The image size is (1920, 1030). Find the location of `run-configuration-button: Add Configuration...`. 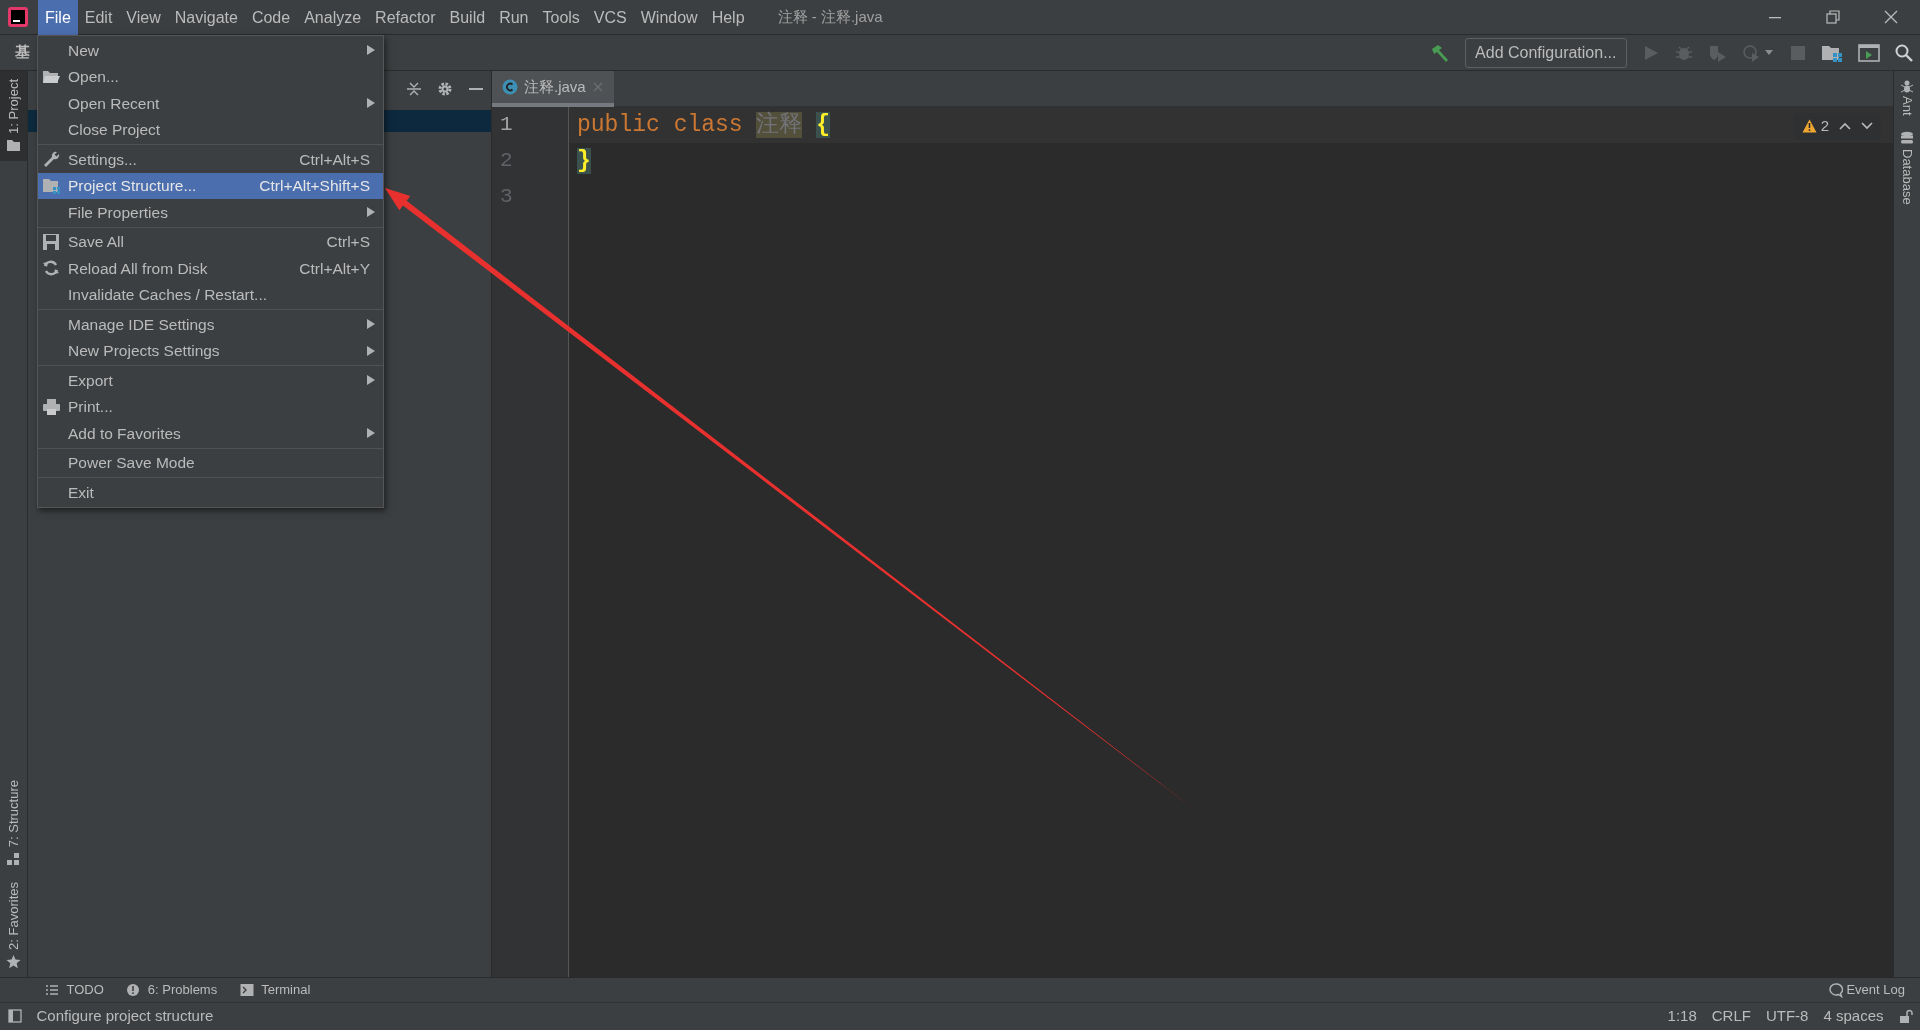

run-configuration-button: Add Configuration... is located at coordinates (1546, 52).